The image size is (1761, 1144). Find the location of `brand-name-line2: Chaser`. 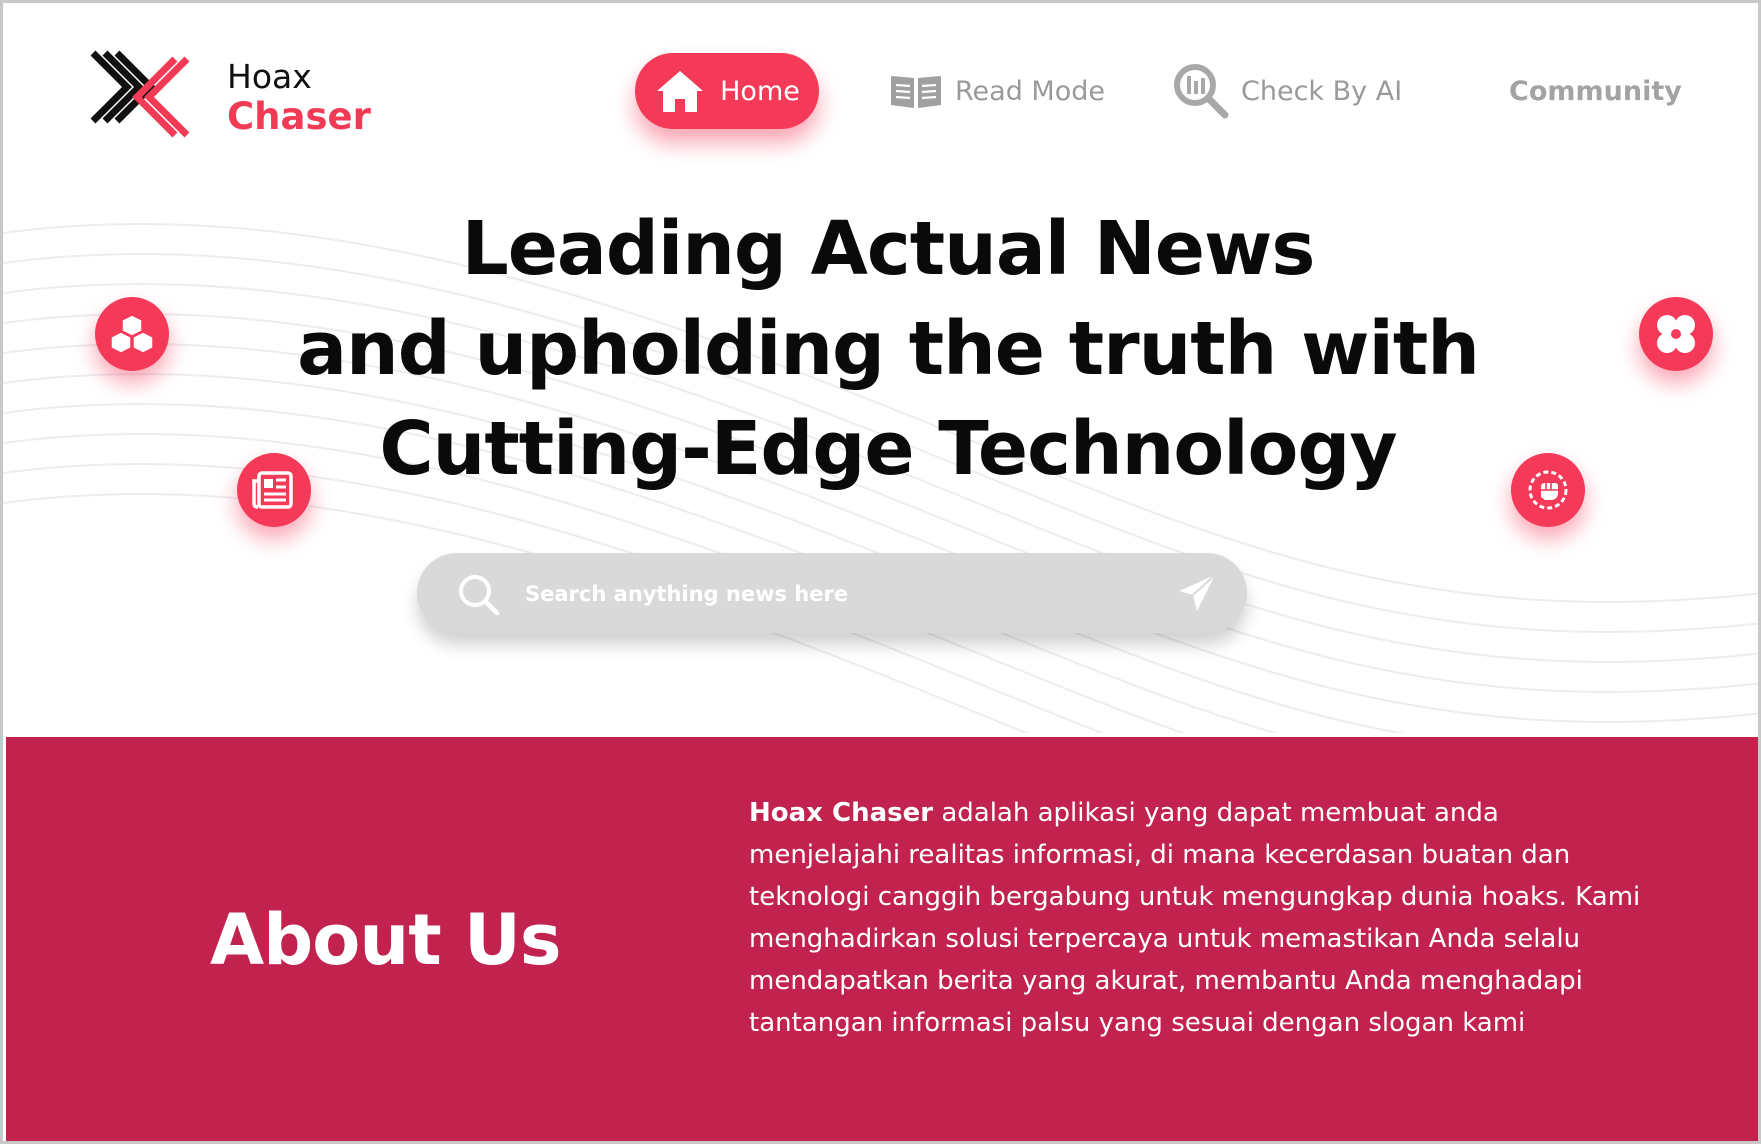

brand-name-line2: Chaser is located at coordinates (299, 116).